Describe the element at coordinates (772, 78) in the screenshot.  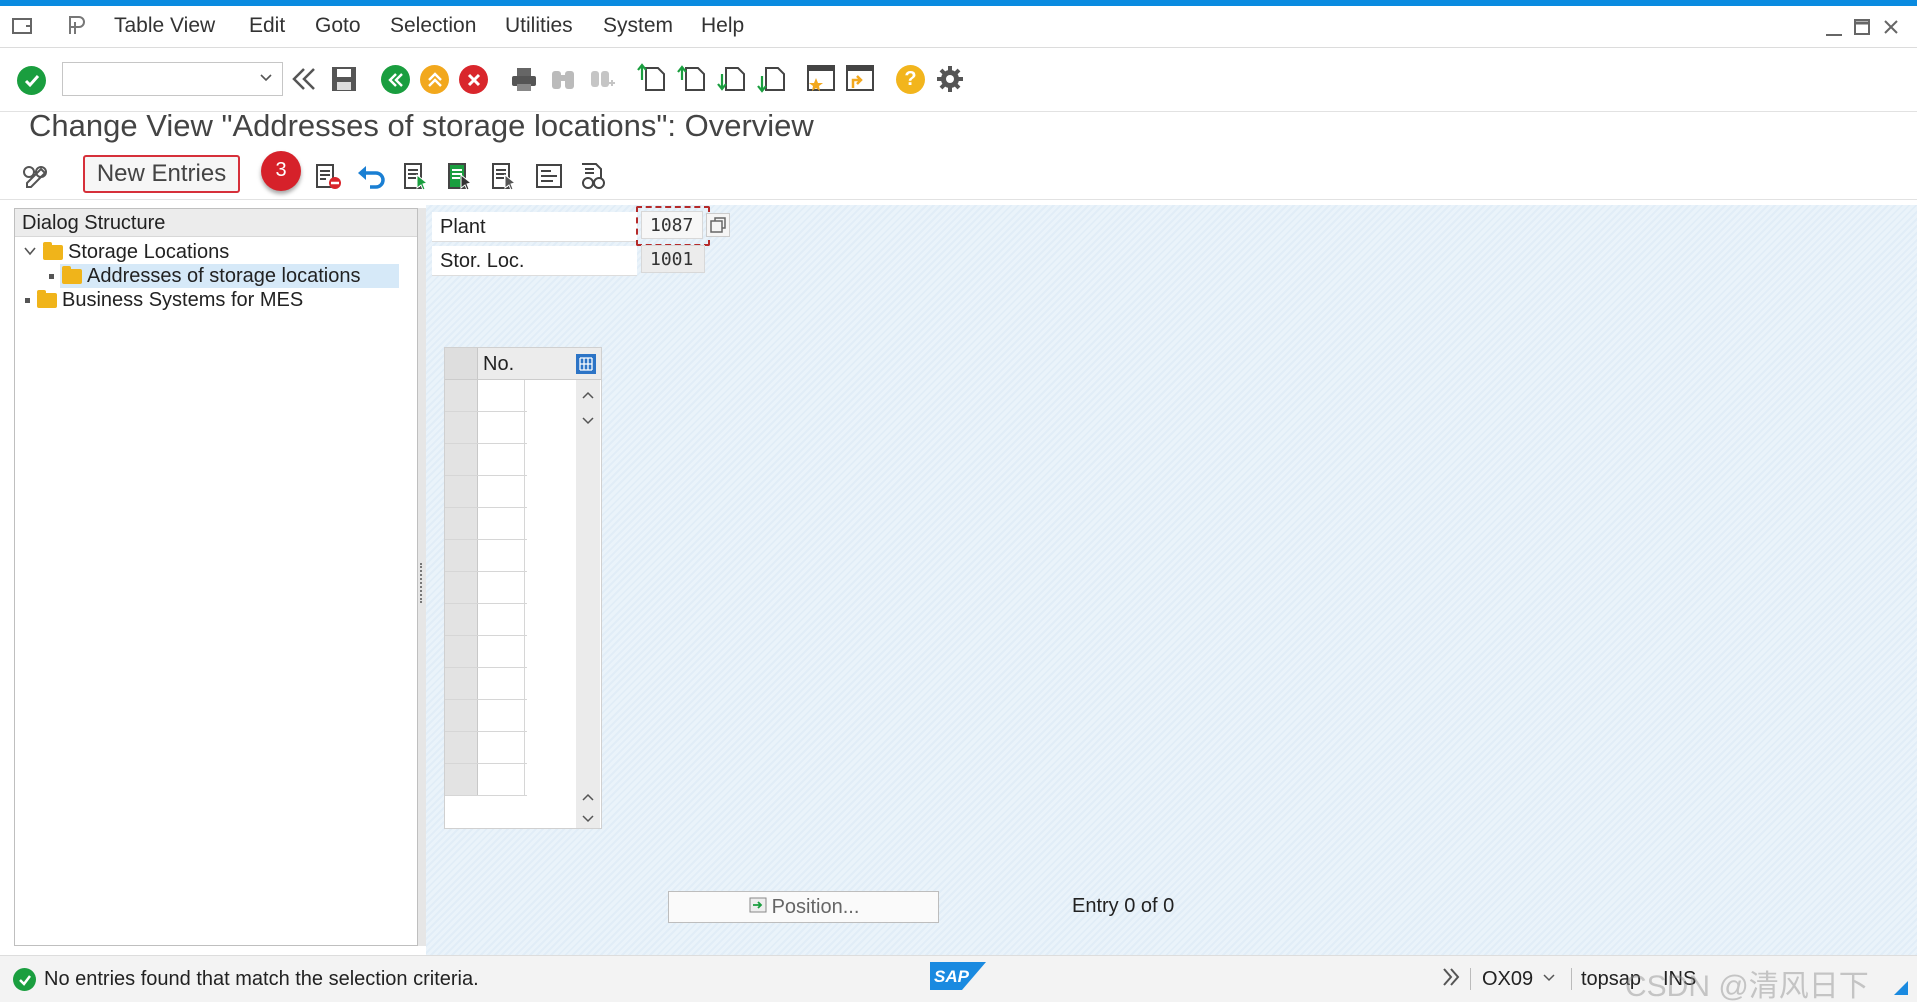
I see `last-page-icon` at that location.